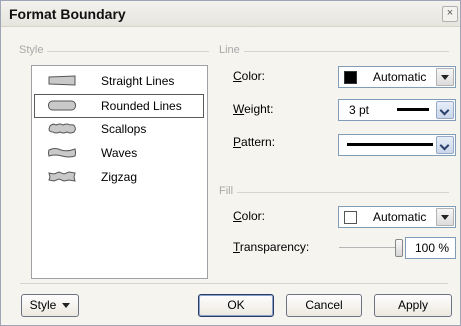  Describe the element at coordinates (253, 109) in the screenshot. I see `line-weight-label: Weight:` at that location.